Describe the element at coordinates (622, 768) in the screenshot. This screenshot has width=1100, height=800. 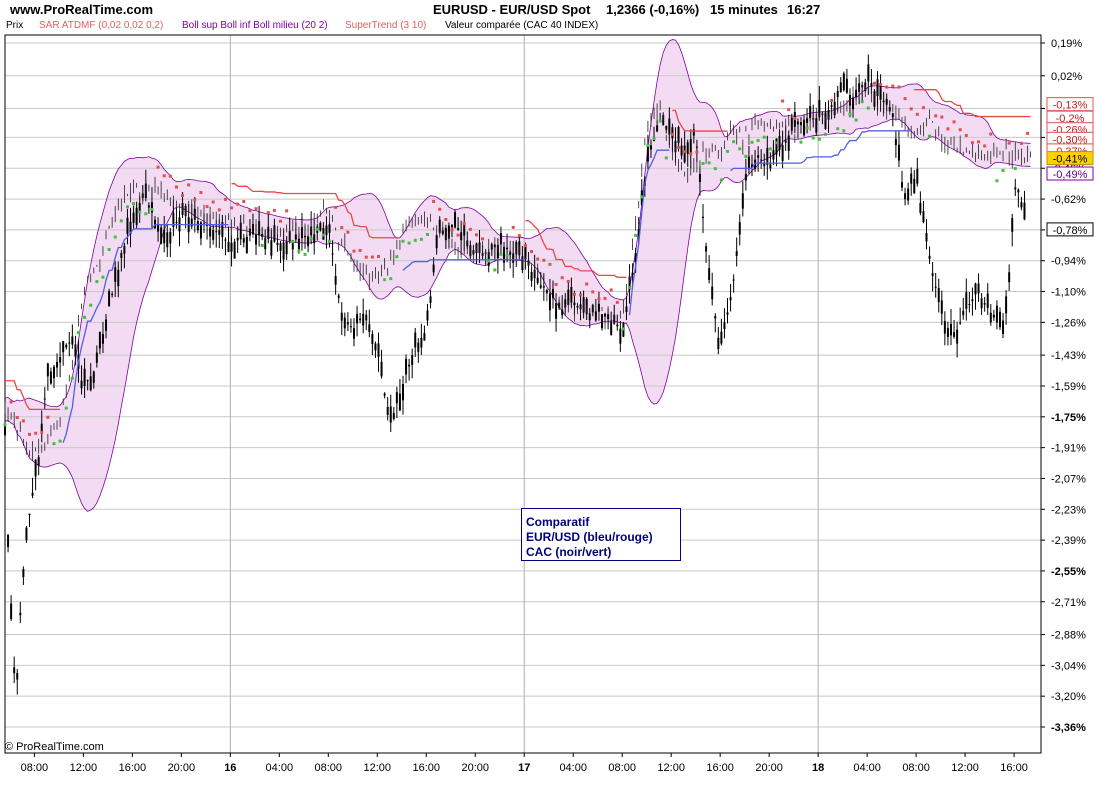
I see `x-tick-label: 08:00` at that location.